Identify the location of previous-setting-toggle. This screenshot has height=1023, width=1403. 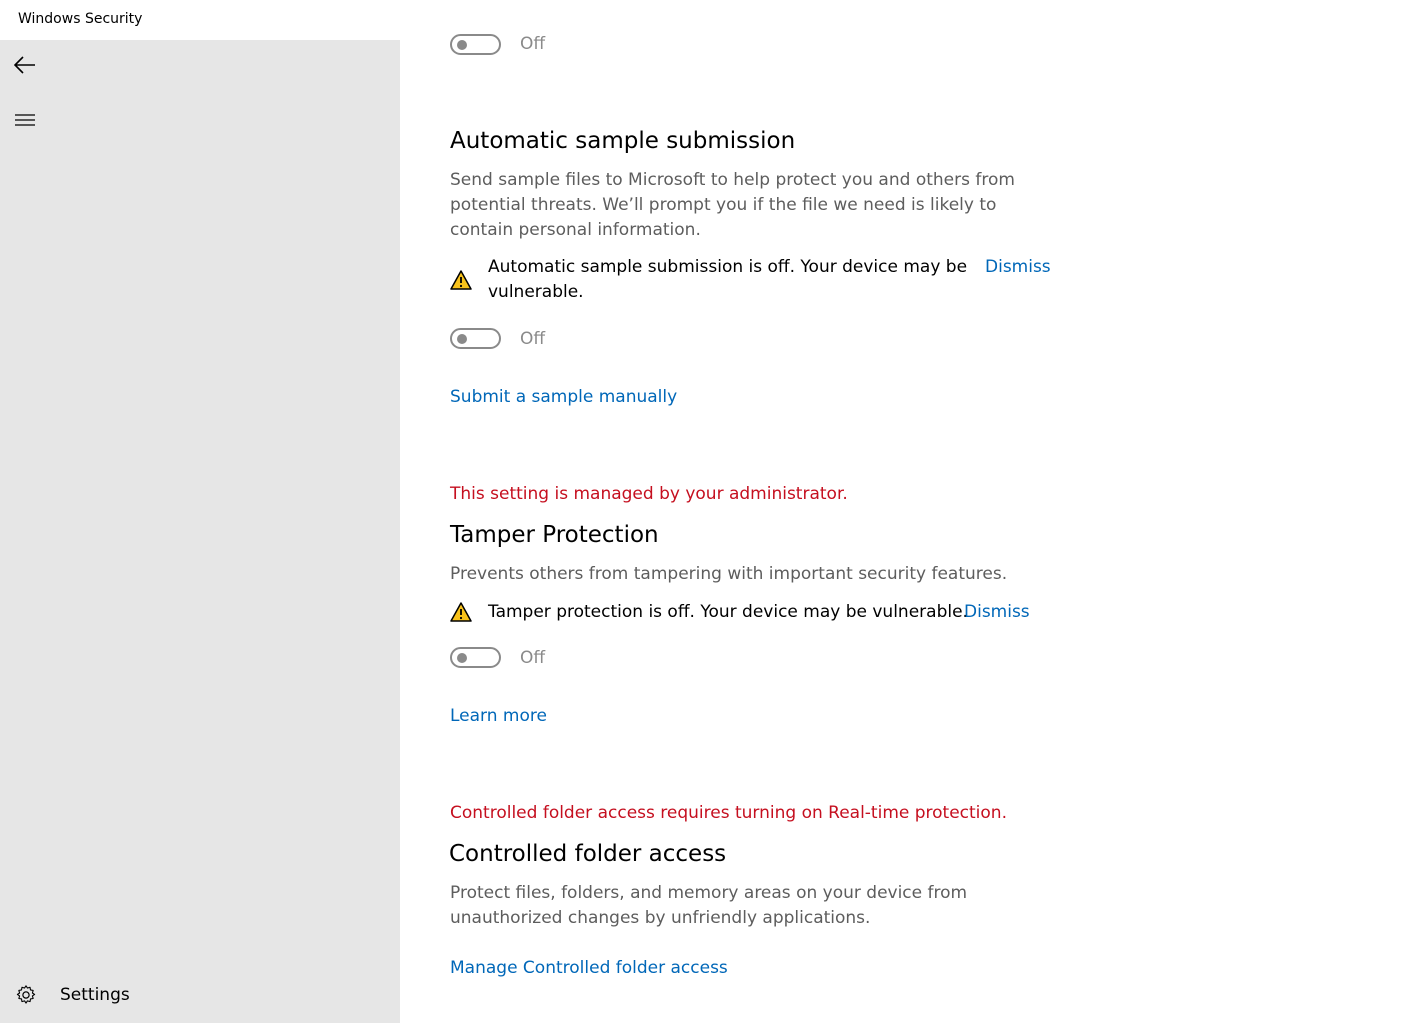
(475, 44).